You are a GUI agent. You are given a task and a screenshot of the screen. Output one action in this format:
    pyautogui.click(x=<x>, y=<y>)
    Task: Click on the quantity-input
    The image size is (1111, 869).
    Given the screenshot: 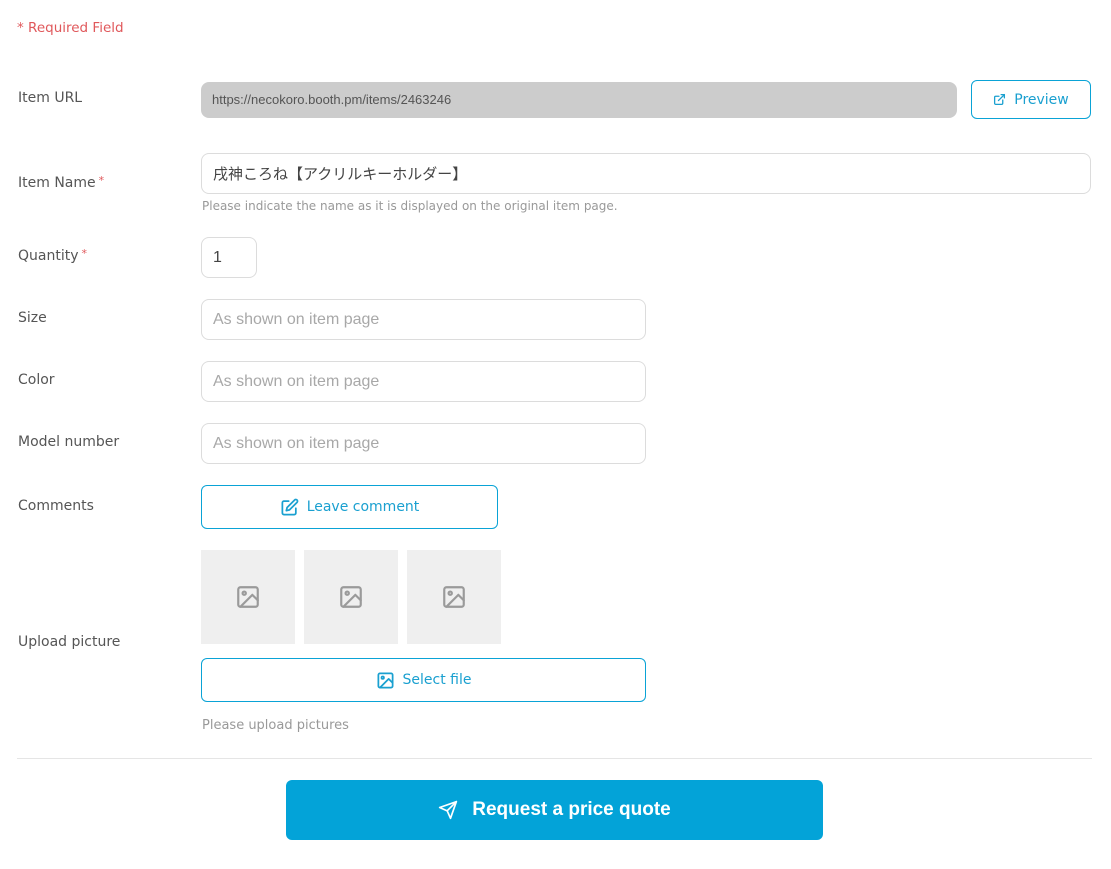 What is the action you would take?
    pyautogui.click(x=229, y=257)
    